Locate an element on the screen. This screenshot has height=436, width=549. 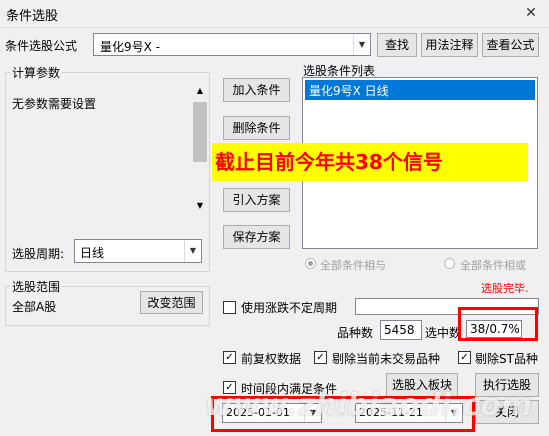
title-bar is located at coordinates (274, 14).